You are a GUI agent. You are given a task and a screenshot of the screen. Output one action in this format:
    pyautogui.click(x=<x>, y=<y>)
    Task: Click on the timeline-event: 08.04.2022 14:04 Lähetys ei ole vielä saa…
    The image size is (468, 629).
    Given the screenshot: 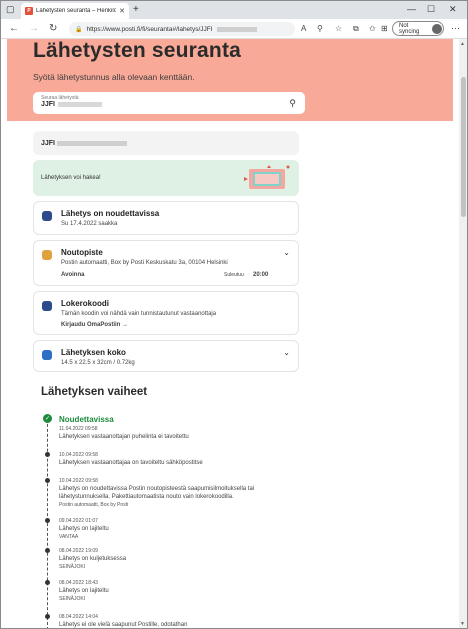 What is the action you would take?
    pyautogui.click(x=123, y=620)
    